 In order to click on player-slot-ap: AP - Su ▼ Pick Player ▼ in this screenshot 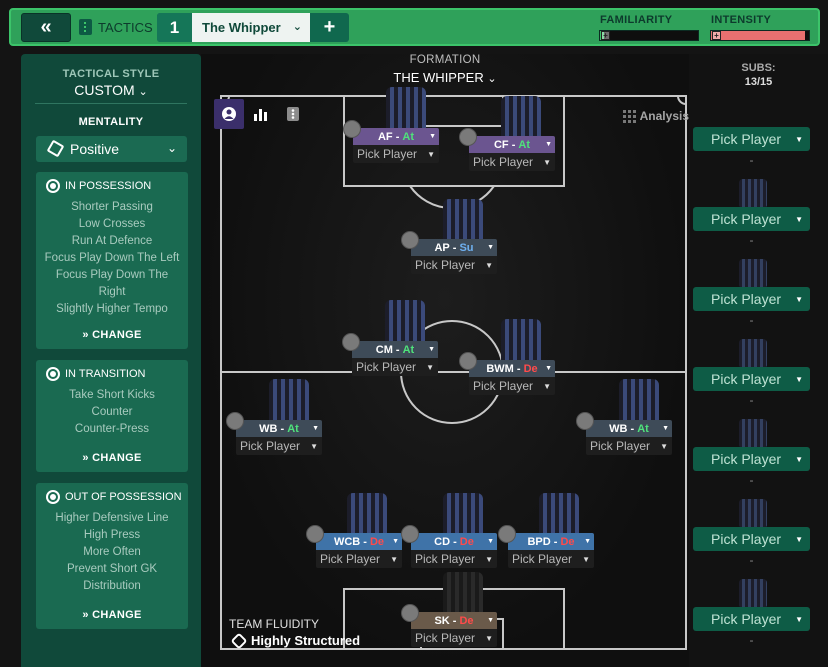, I will do `click(450, 255)`.